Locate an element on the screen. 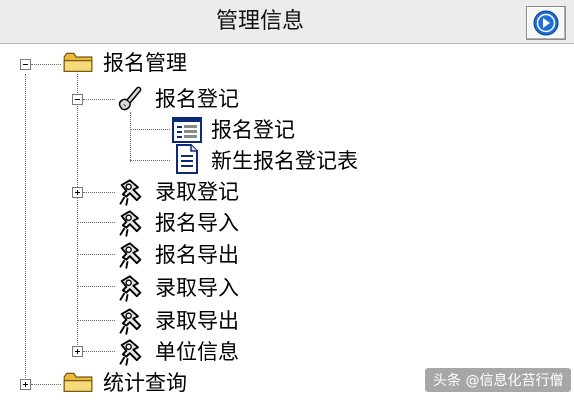  tree-node-label: 统计查询 is located at coordinates (145, 383).